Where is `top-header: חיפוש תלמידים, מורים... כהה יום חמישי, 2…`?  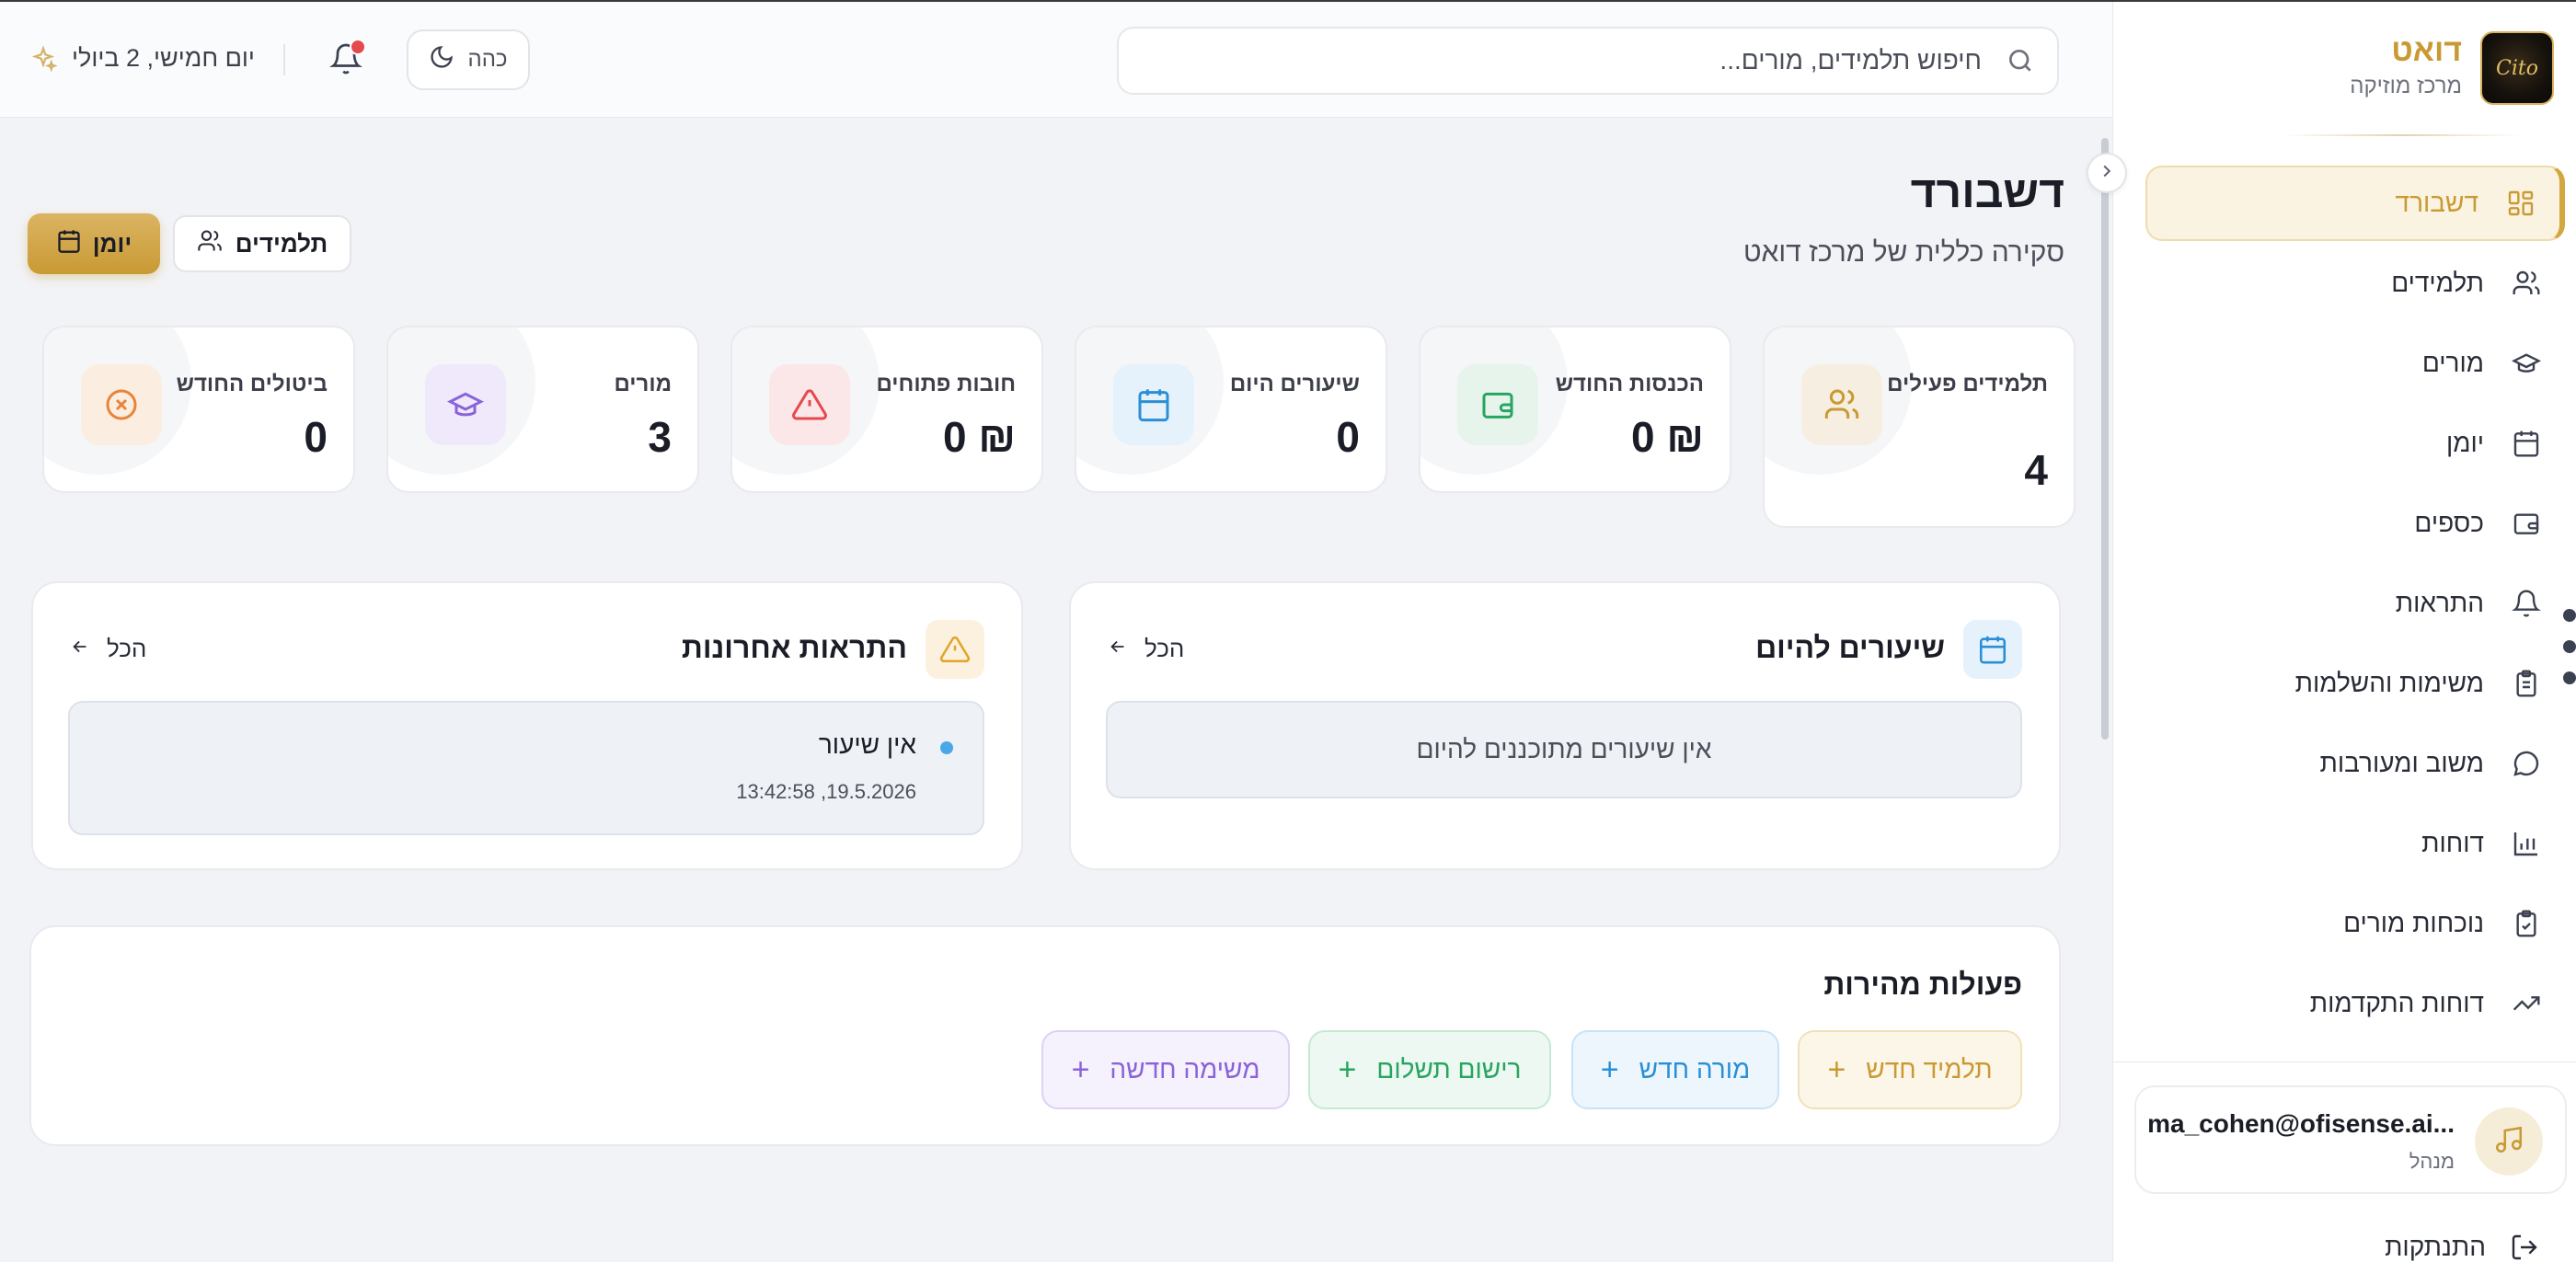 top-header: חיפוש תלמידים, מורים... כהה יום חמישי, 2… is located at coordinates (1056, 60).